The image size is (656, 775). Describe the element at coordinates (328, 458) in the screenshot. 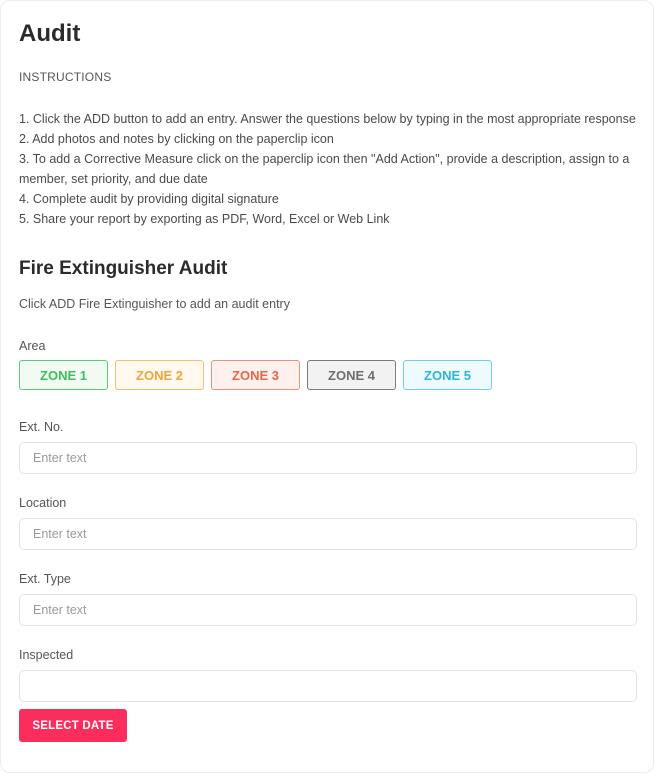

I see `ext-no-input` at that location.